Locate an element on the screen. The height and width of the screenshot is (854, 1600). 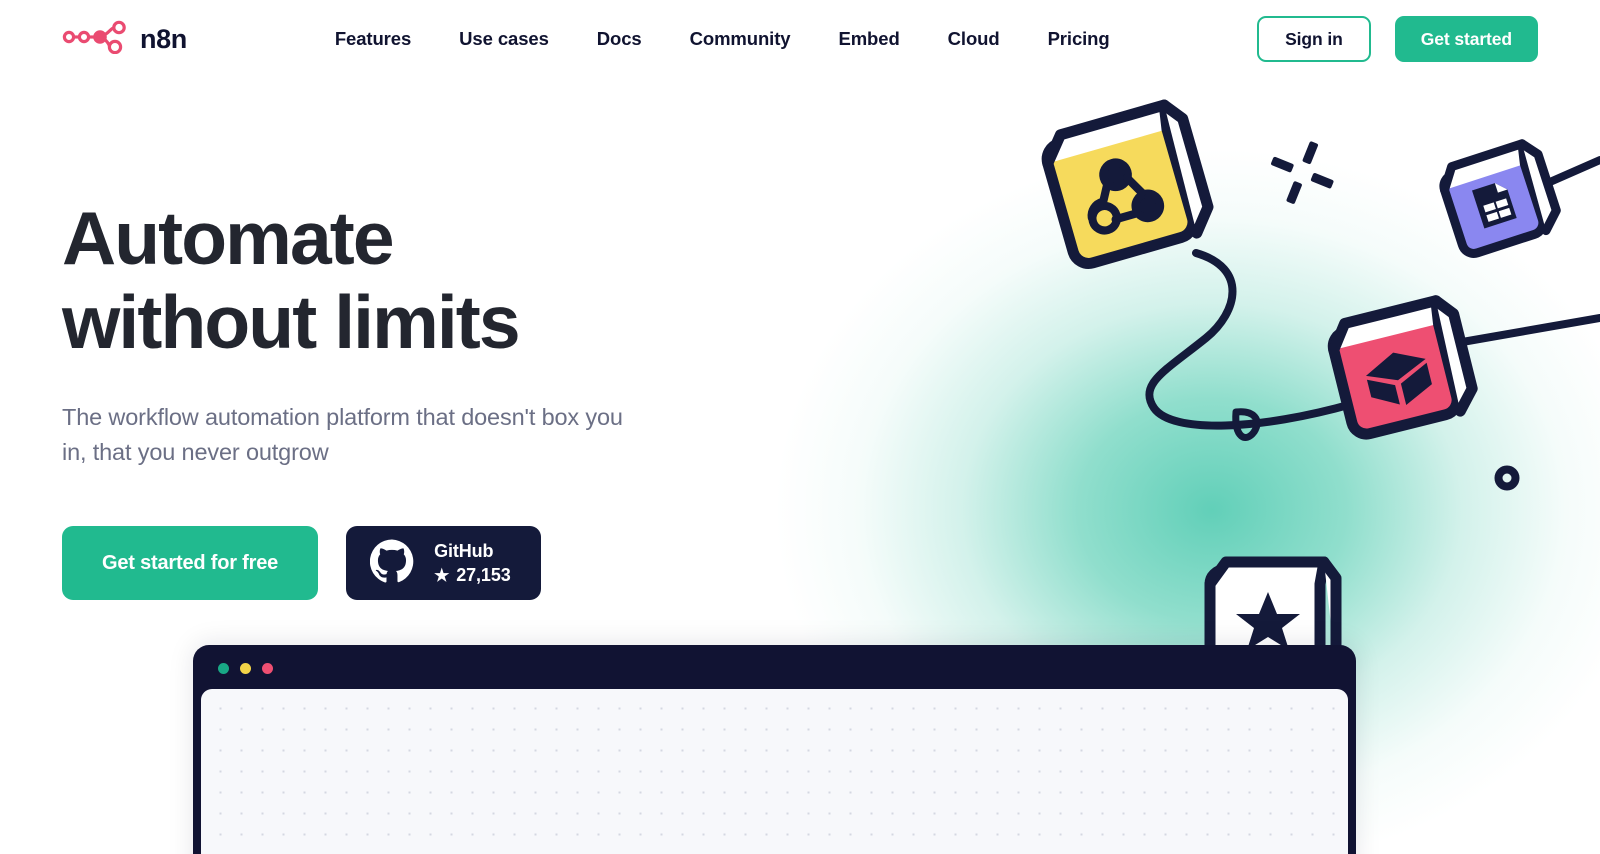
sign-in-button: Sign in is located at coordinates (1314, 39).